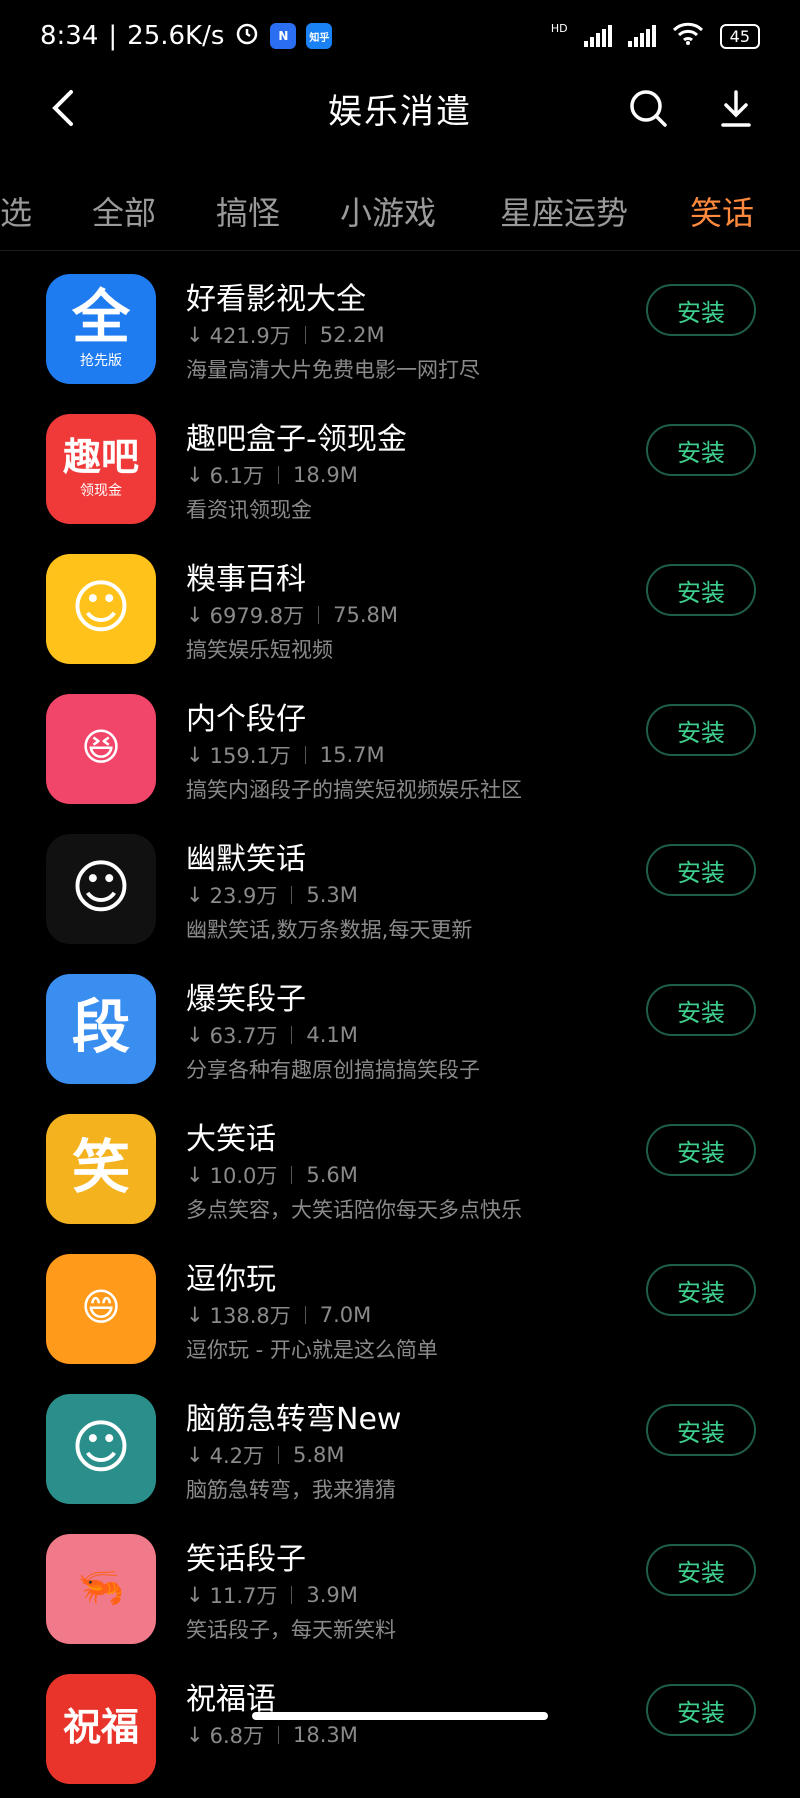  What do you see at coordinates (124, 211) in the screenshot?
I see `tab-all: 全部` at bounding box center [124, 211].